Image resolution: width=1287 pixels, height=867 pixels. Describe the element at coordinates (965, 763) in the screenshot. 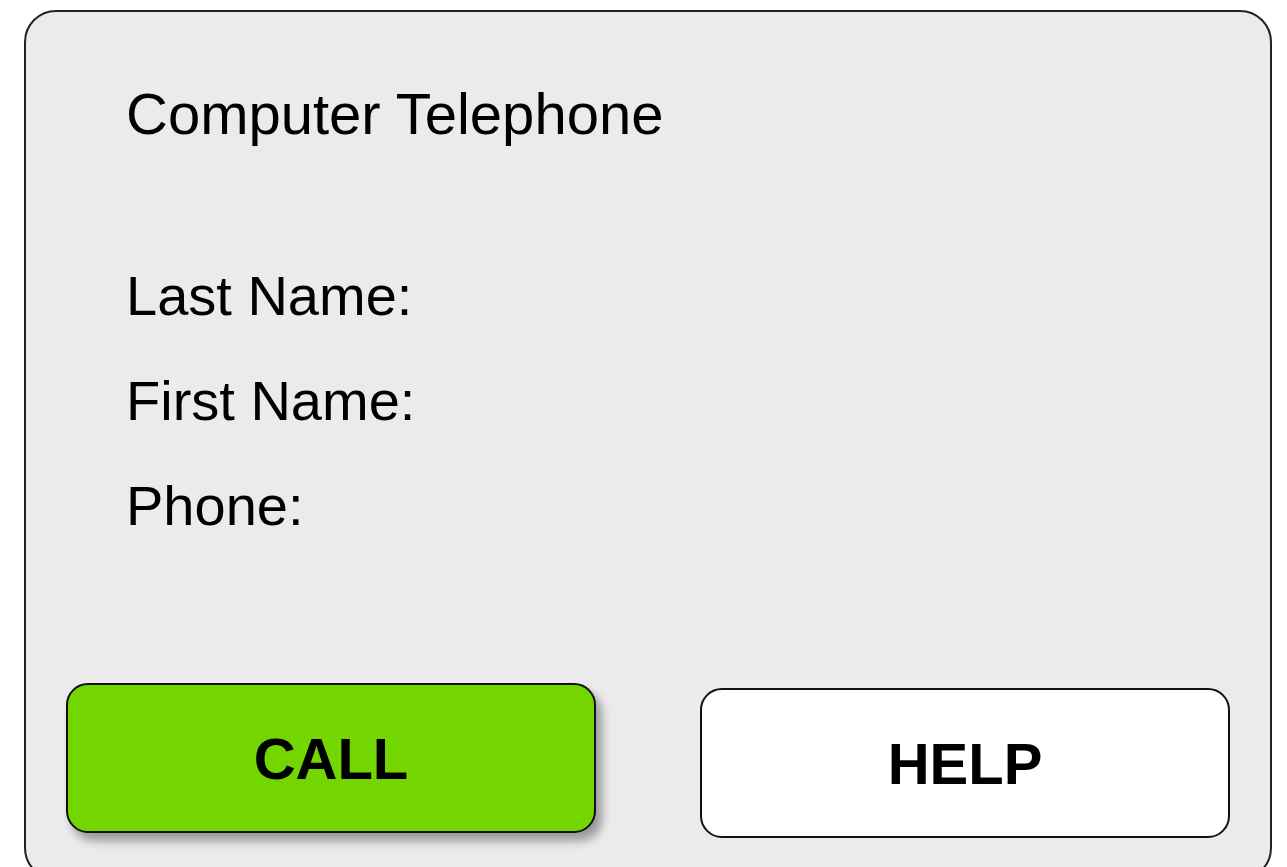

I see `help-button: HELP` at that location.